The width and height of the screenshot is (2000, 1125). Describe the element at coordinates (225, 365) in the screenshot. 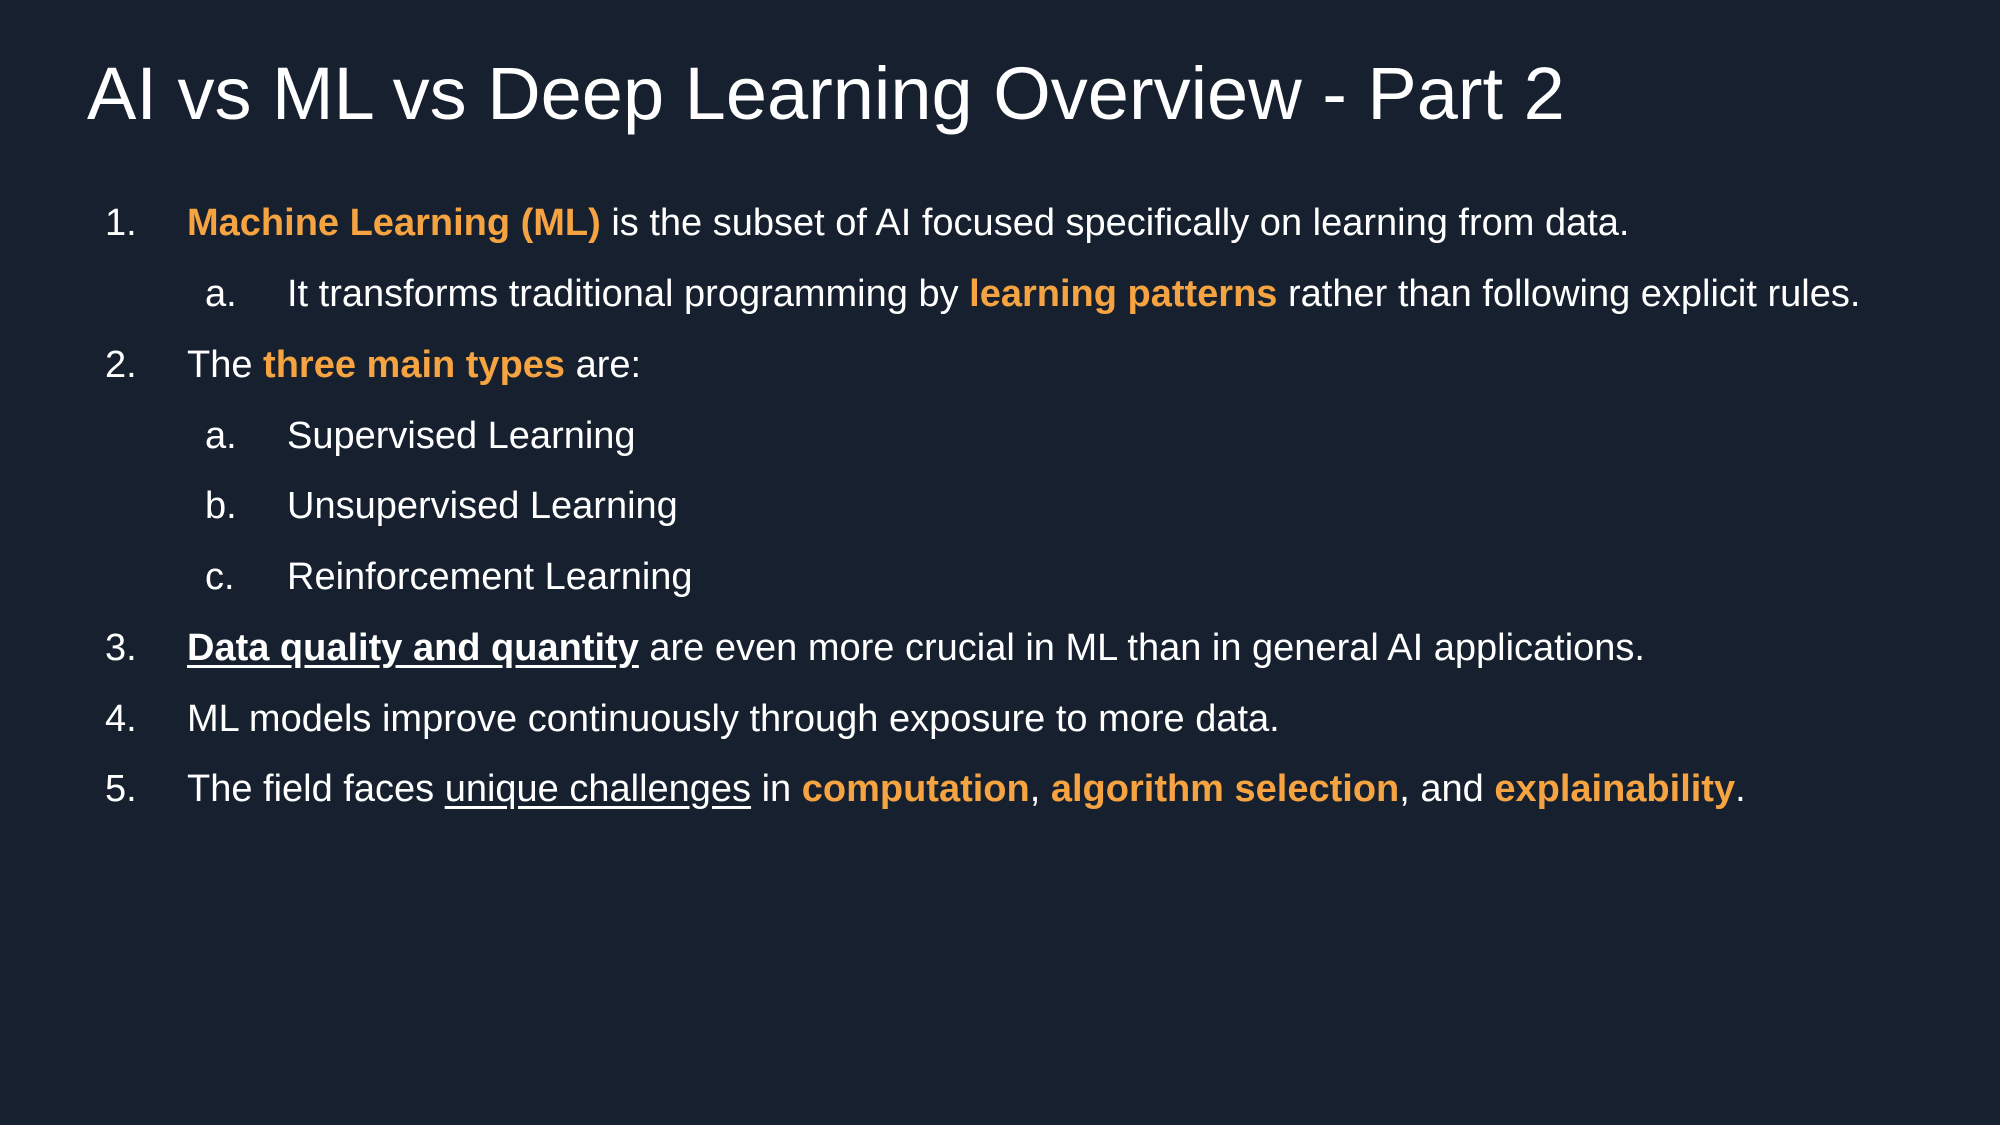

I see `plain-text: The` at that location.